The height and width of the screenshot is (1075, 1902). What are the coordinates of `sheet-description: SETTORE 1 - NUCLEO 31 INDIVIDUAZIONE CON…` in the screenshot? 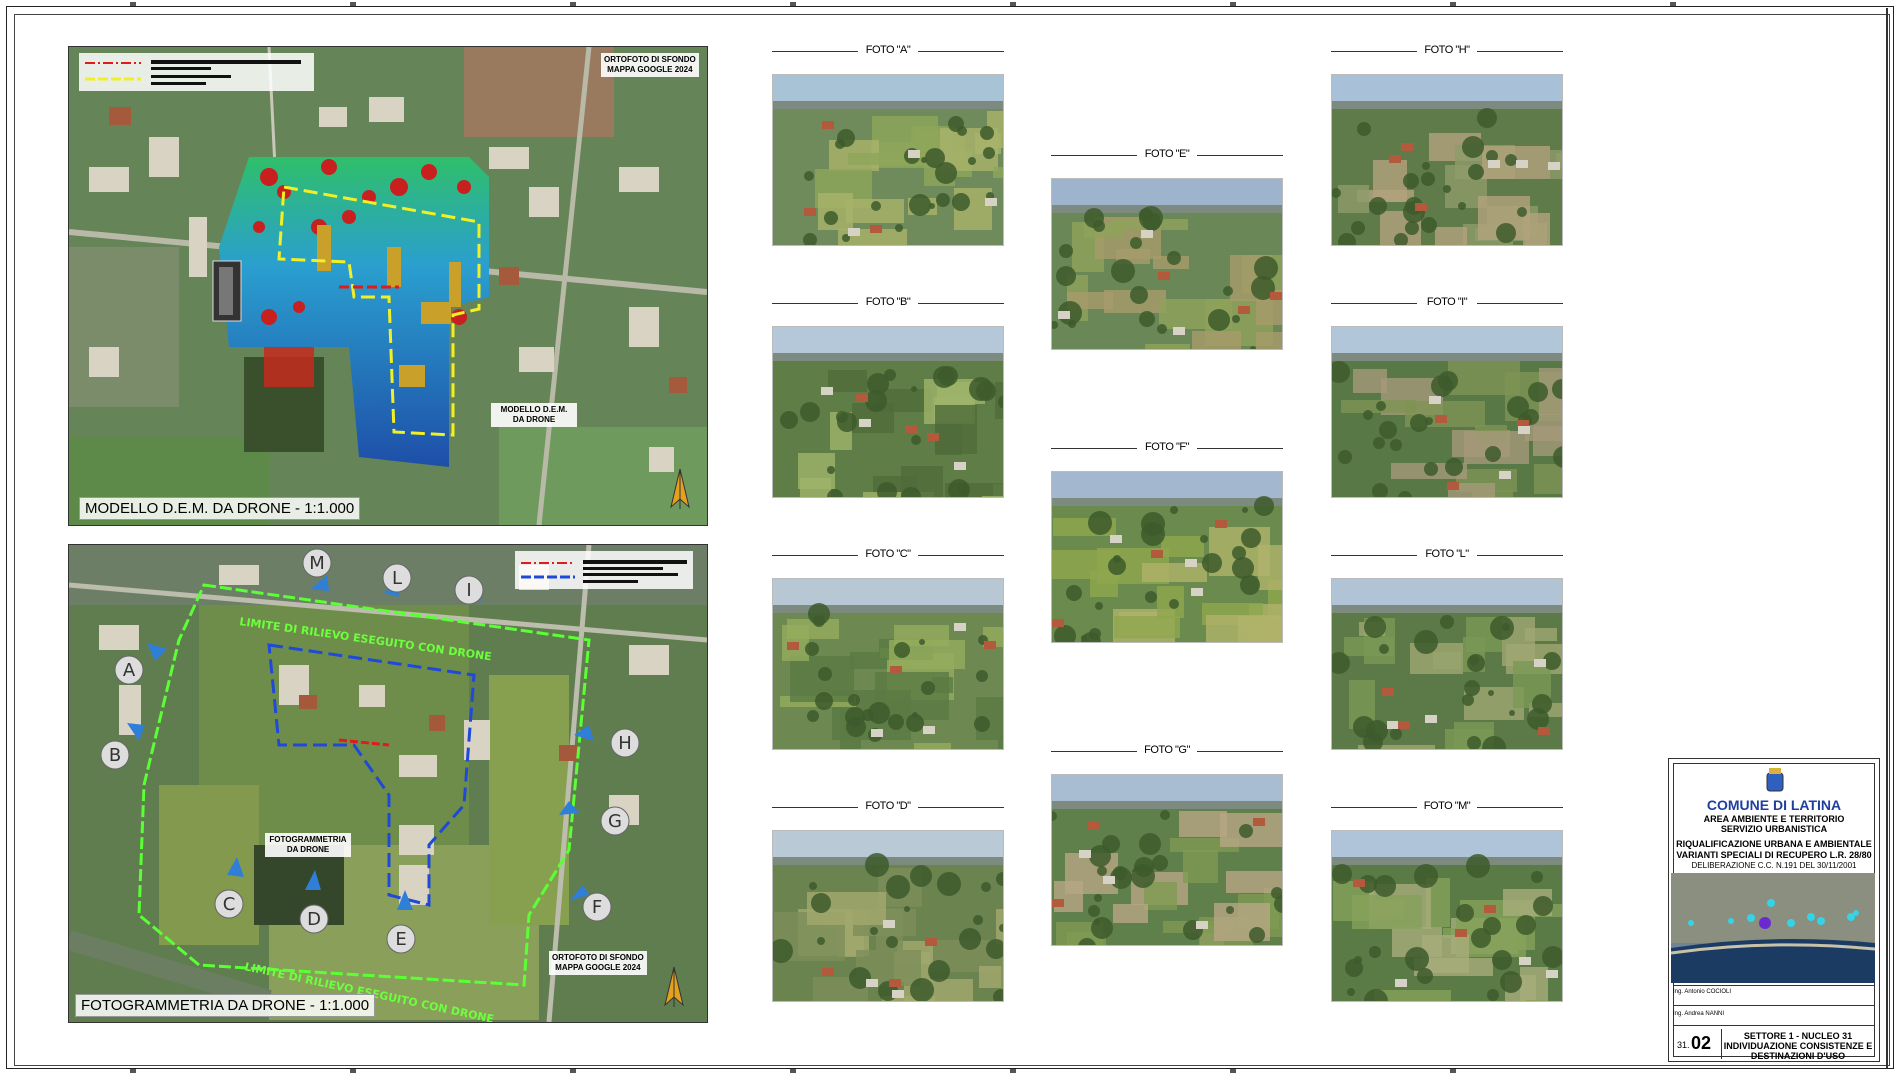 It's located at (1798, 1046).